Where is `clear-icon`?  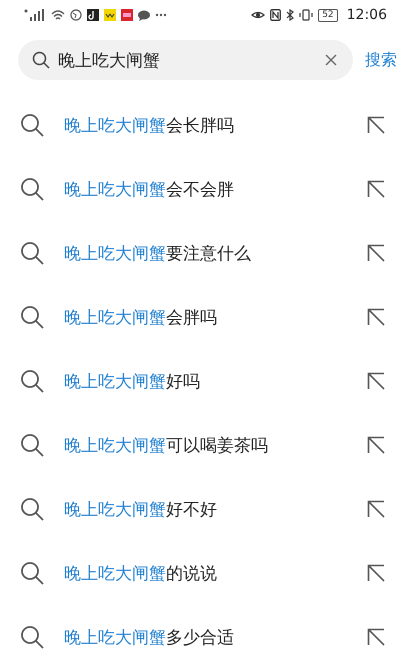
clear-icon is located at coordinates (331, 60).